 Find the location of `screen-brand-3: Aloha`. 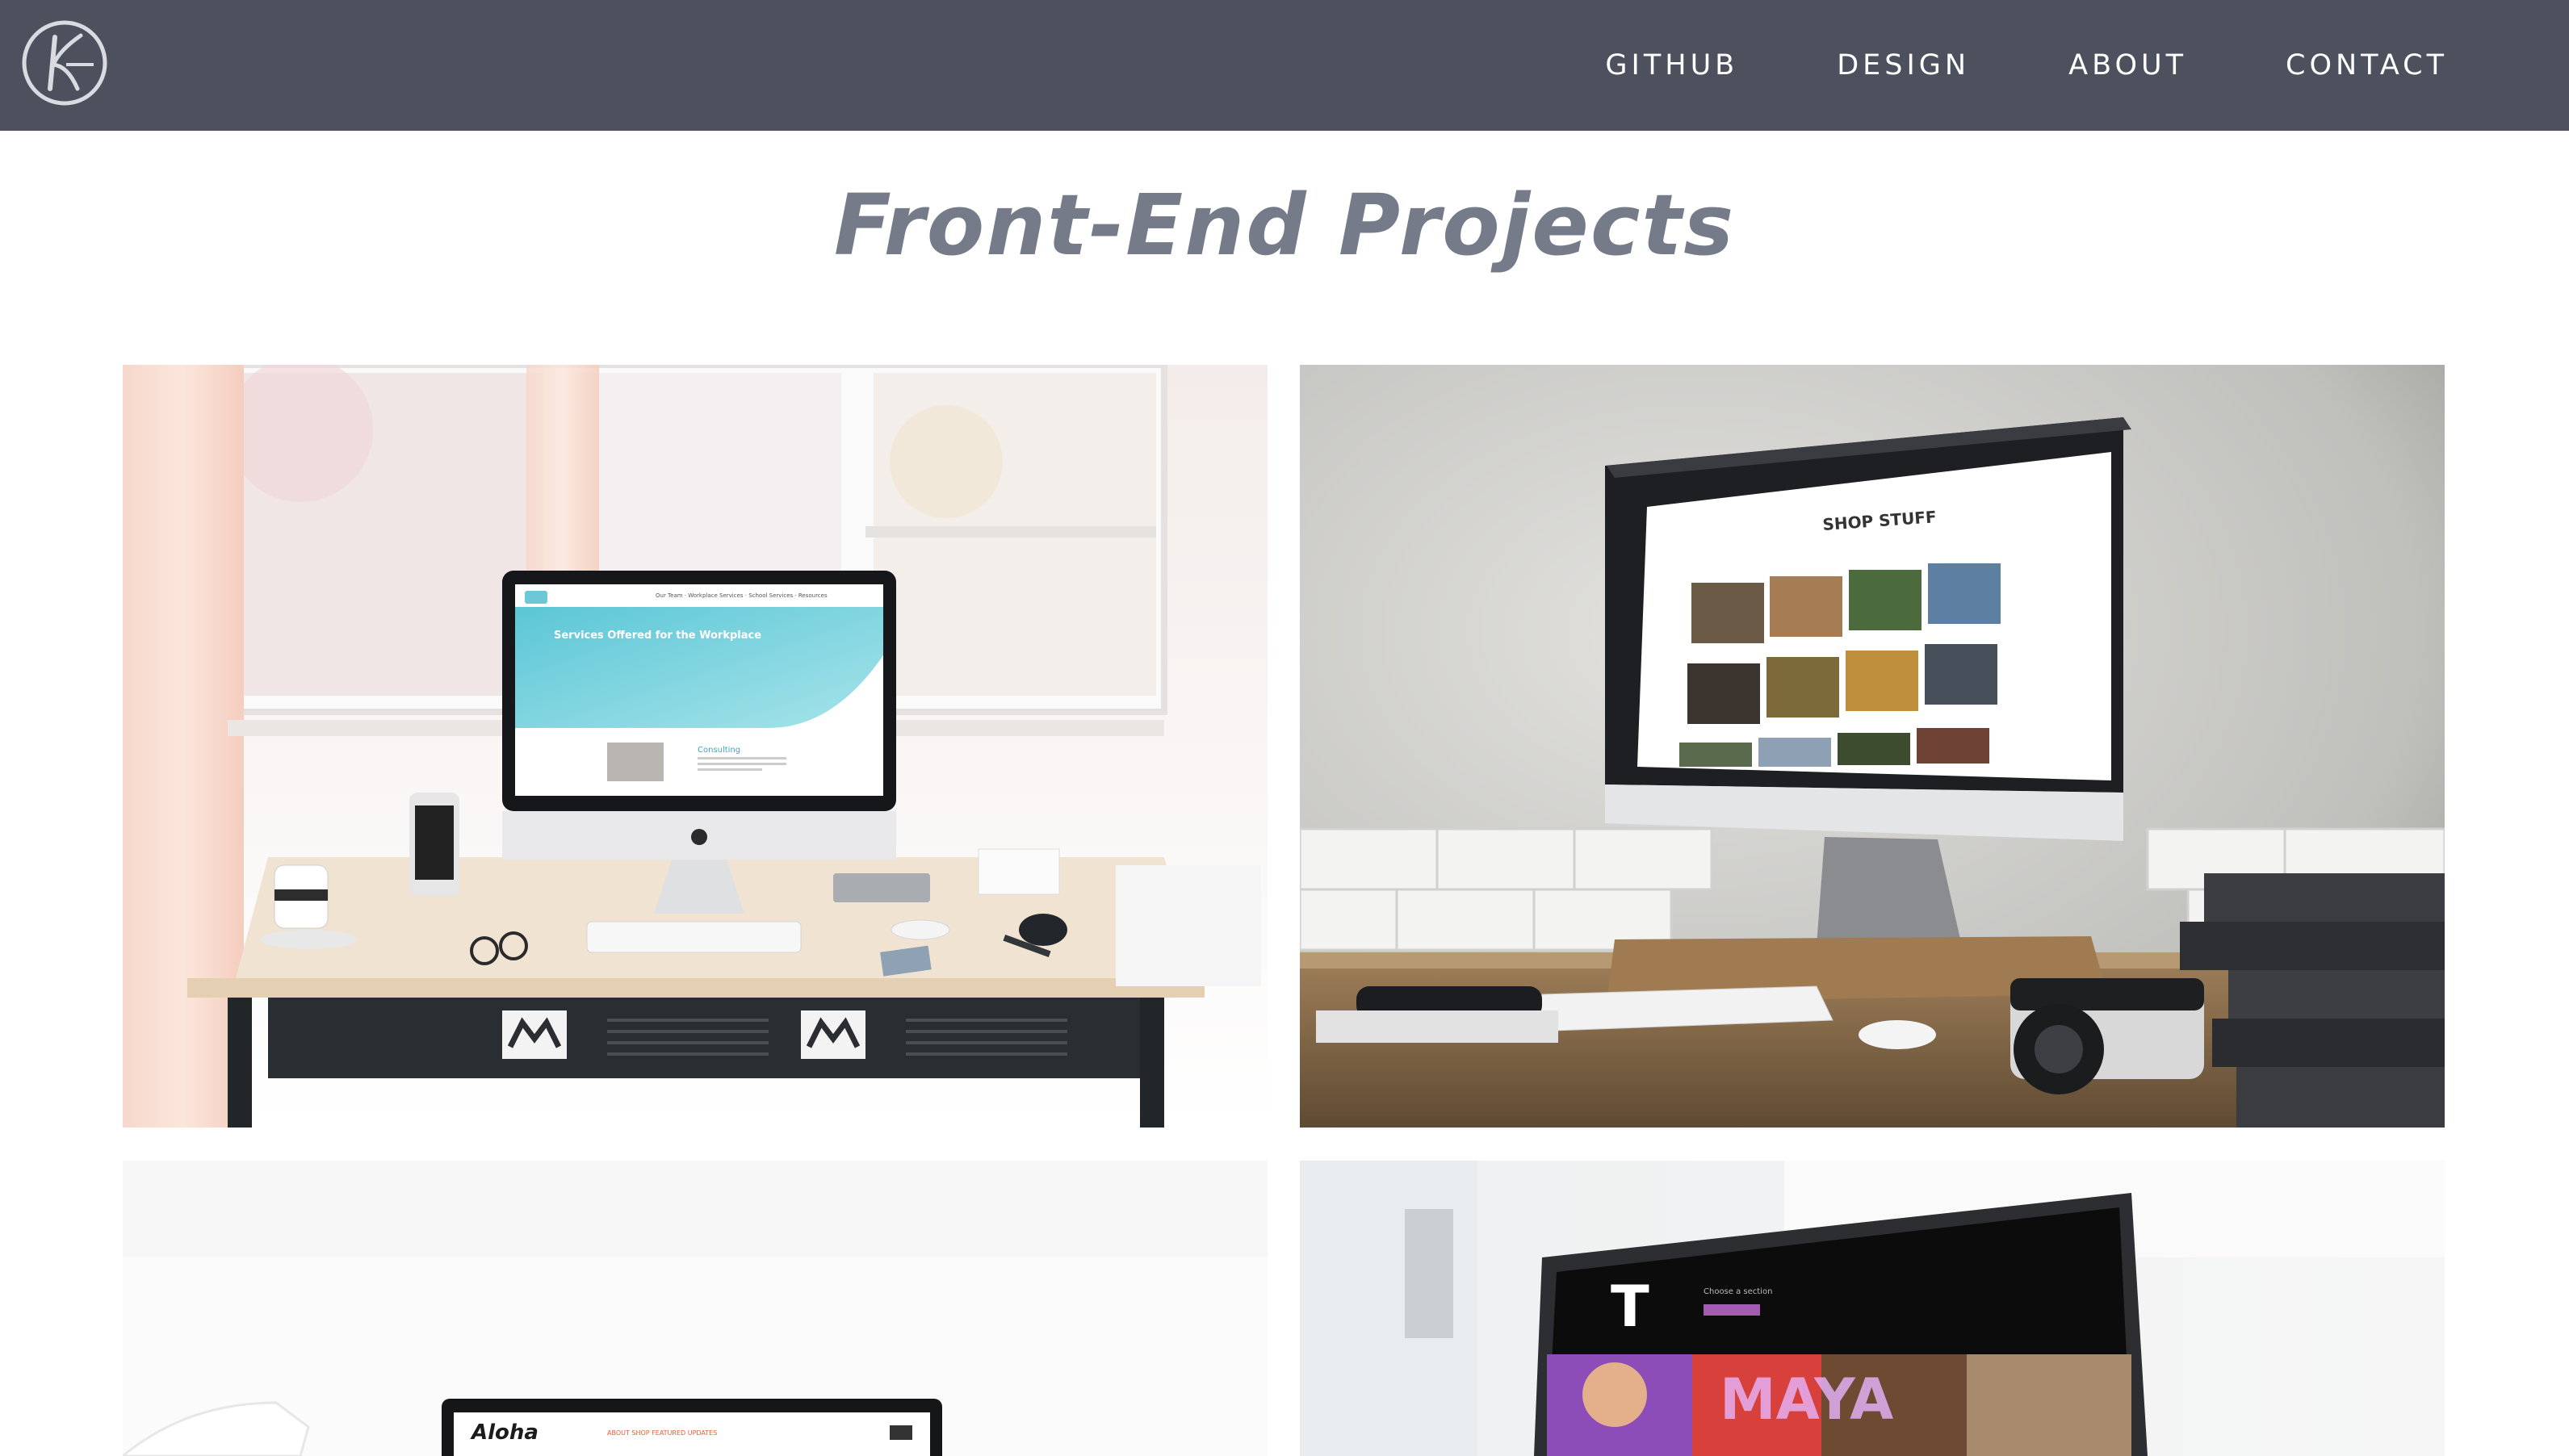

screen-brand-3: Aloha is located at coordinates (504, 1433).